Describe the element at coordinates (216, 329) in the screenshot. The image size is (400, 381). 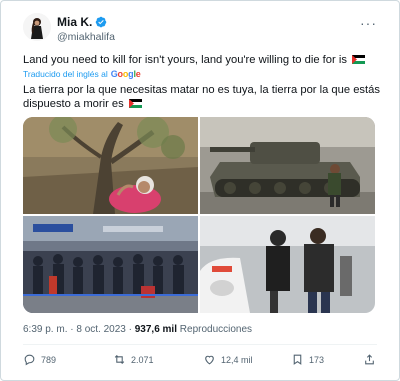
I see `views-label: Reproducciones` at that location.